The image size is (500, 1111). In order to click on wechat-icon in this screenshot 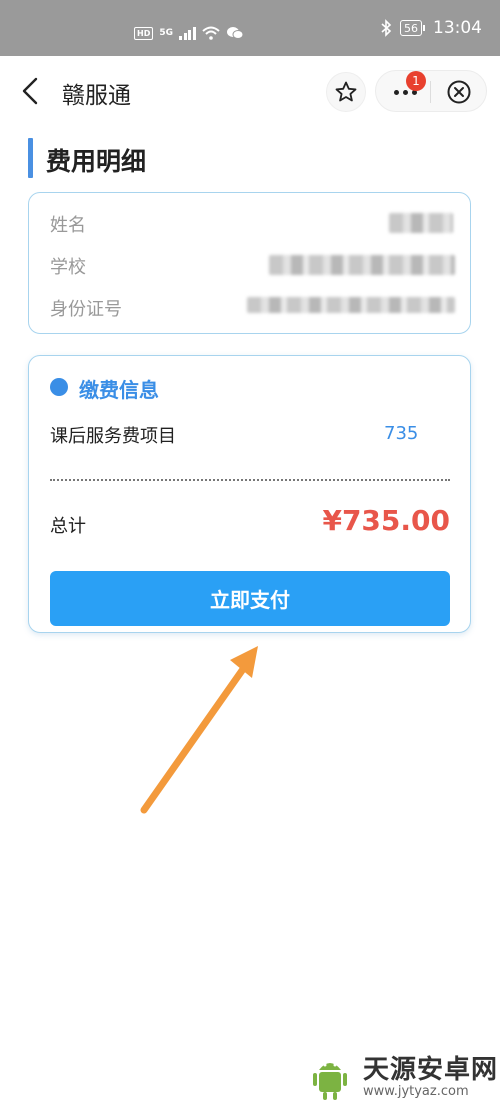, I will do `click(234, 33)`.